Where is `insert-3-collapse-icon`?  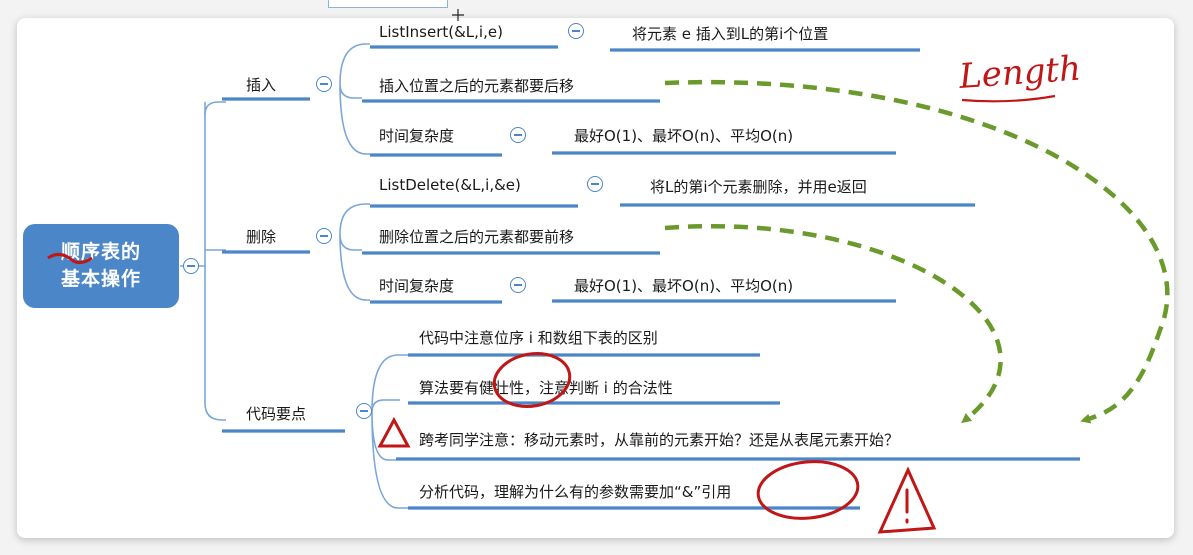 insert-3-collapse-icon is located at coordinates (518, 135).